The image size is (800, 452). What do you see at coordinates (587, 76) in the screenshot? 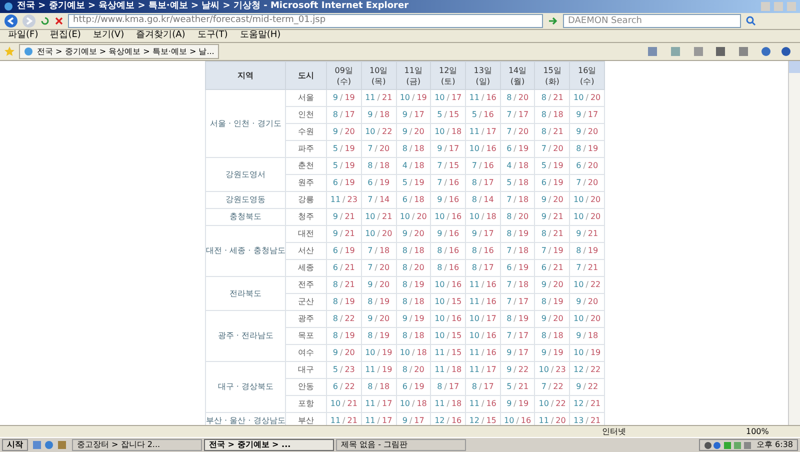
I see `column-header: 16일 (수)` at bounding box center [587, 76].